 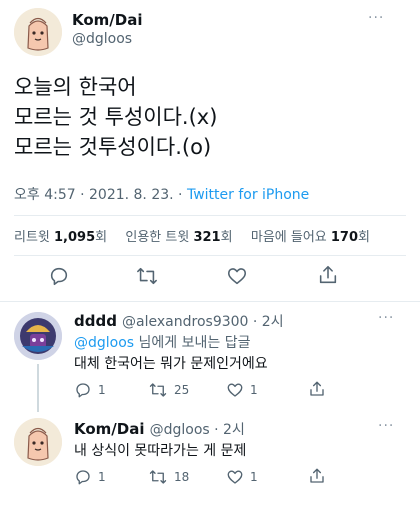 I want to click on reply-author-name: dddd, so click(x=95, y=321).